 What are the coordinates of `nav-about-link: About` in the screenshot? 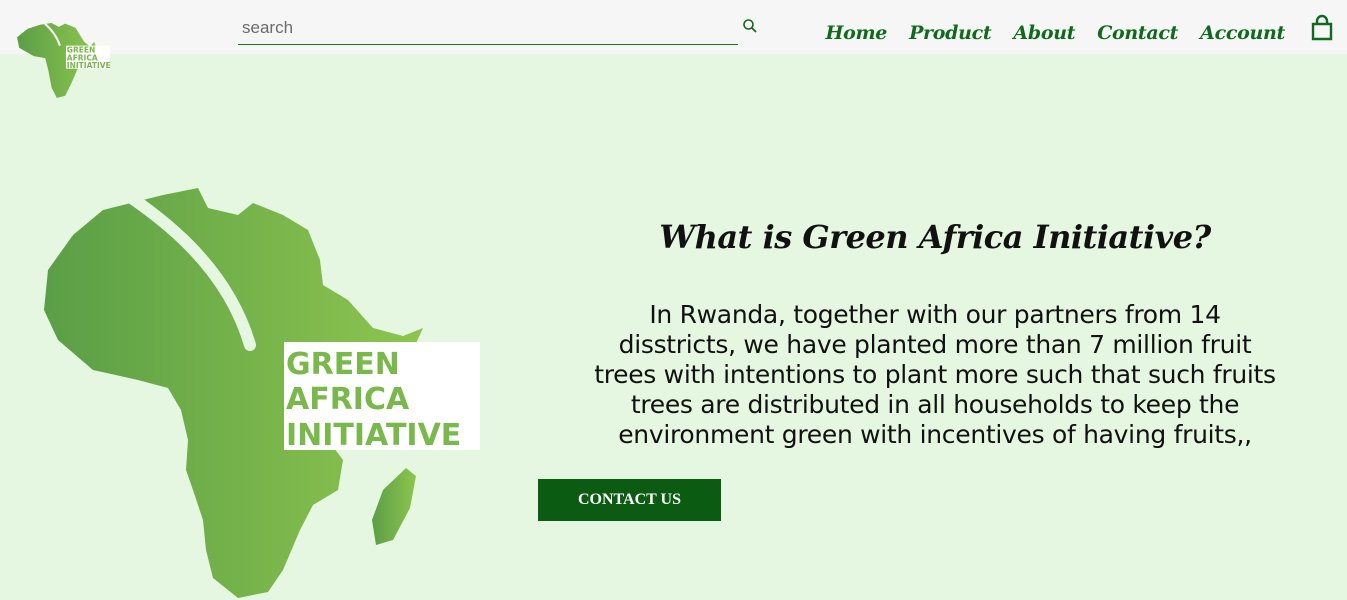 It's located at (1044, 33).